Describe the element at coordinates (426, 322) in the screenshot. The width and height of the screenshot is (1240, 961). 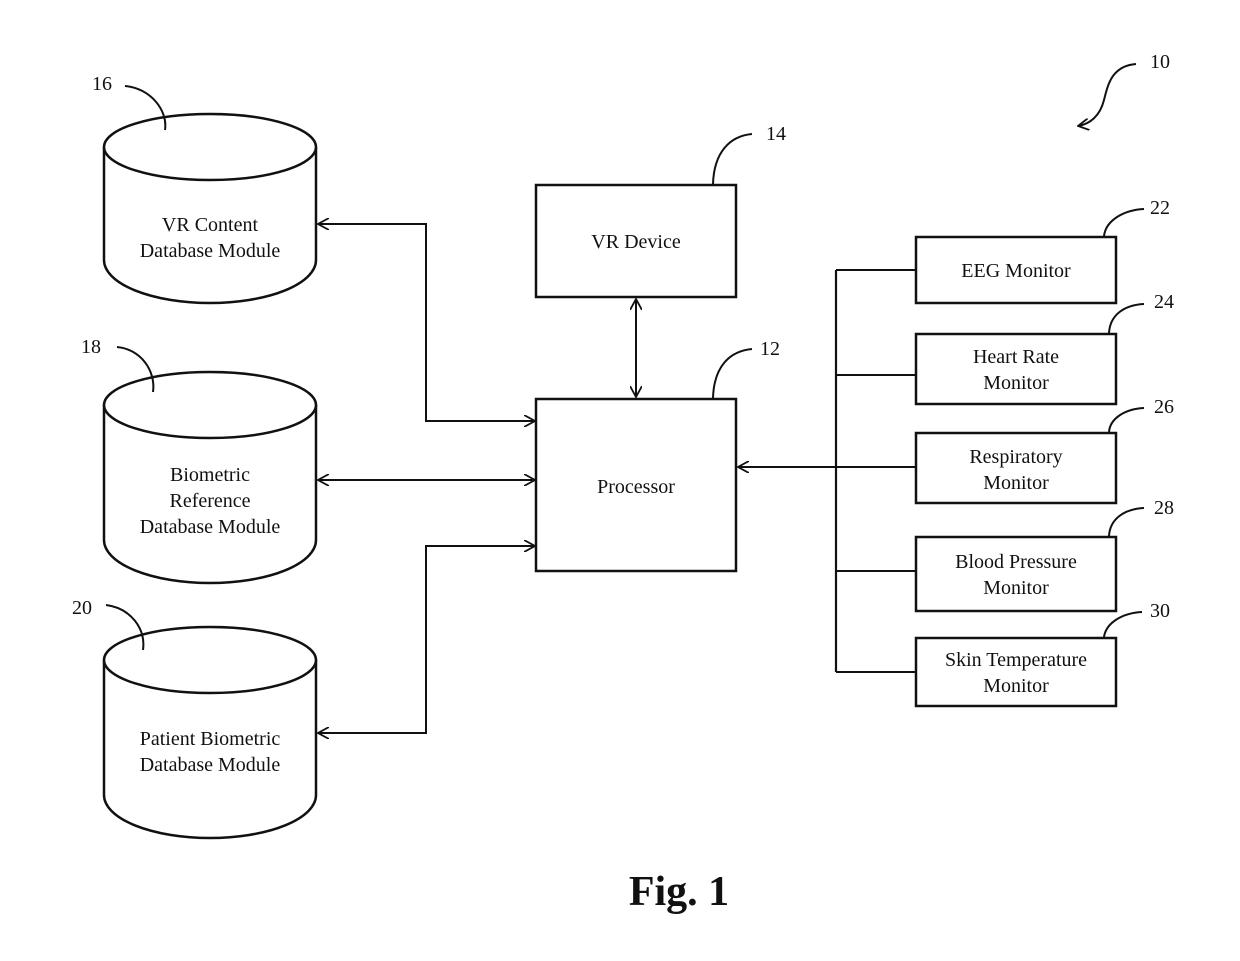
I see `connector-processor-vr-content-db` at that location.